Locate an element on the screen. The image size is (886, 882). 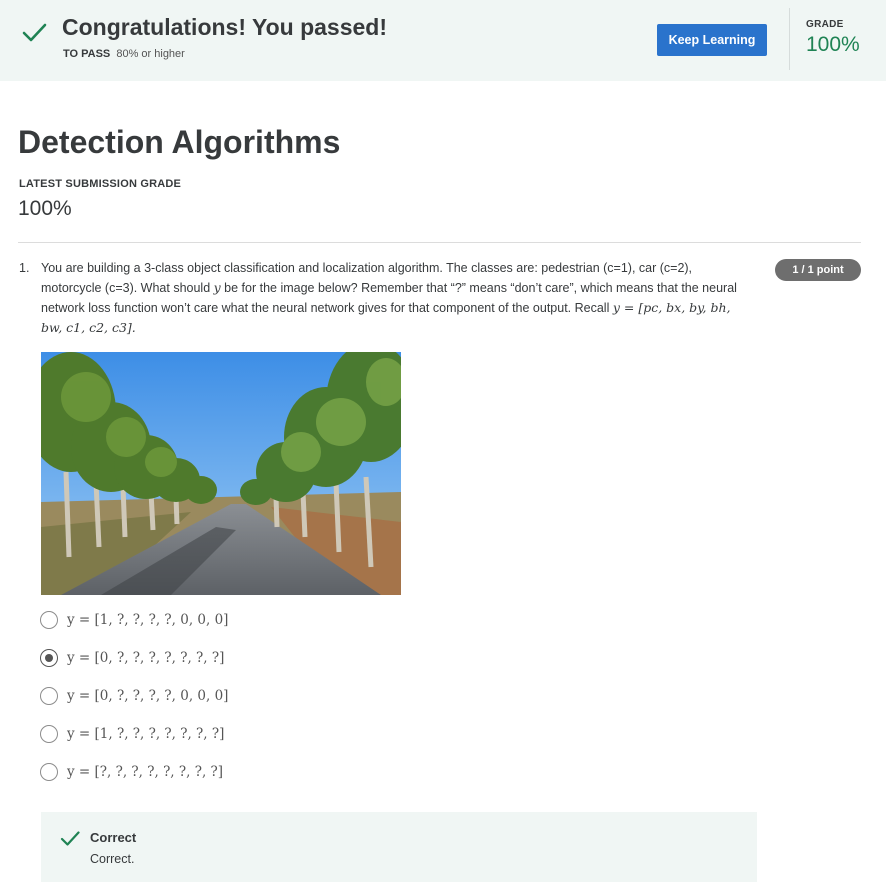
feedback-text: Correct. is located at coordinates (112, 859).